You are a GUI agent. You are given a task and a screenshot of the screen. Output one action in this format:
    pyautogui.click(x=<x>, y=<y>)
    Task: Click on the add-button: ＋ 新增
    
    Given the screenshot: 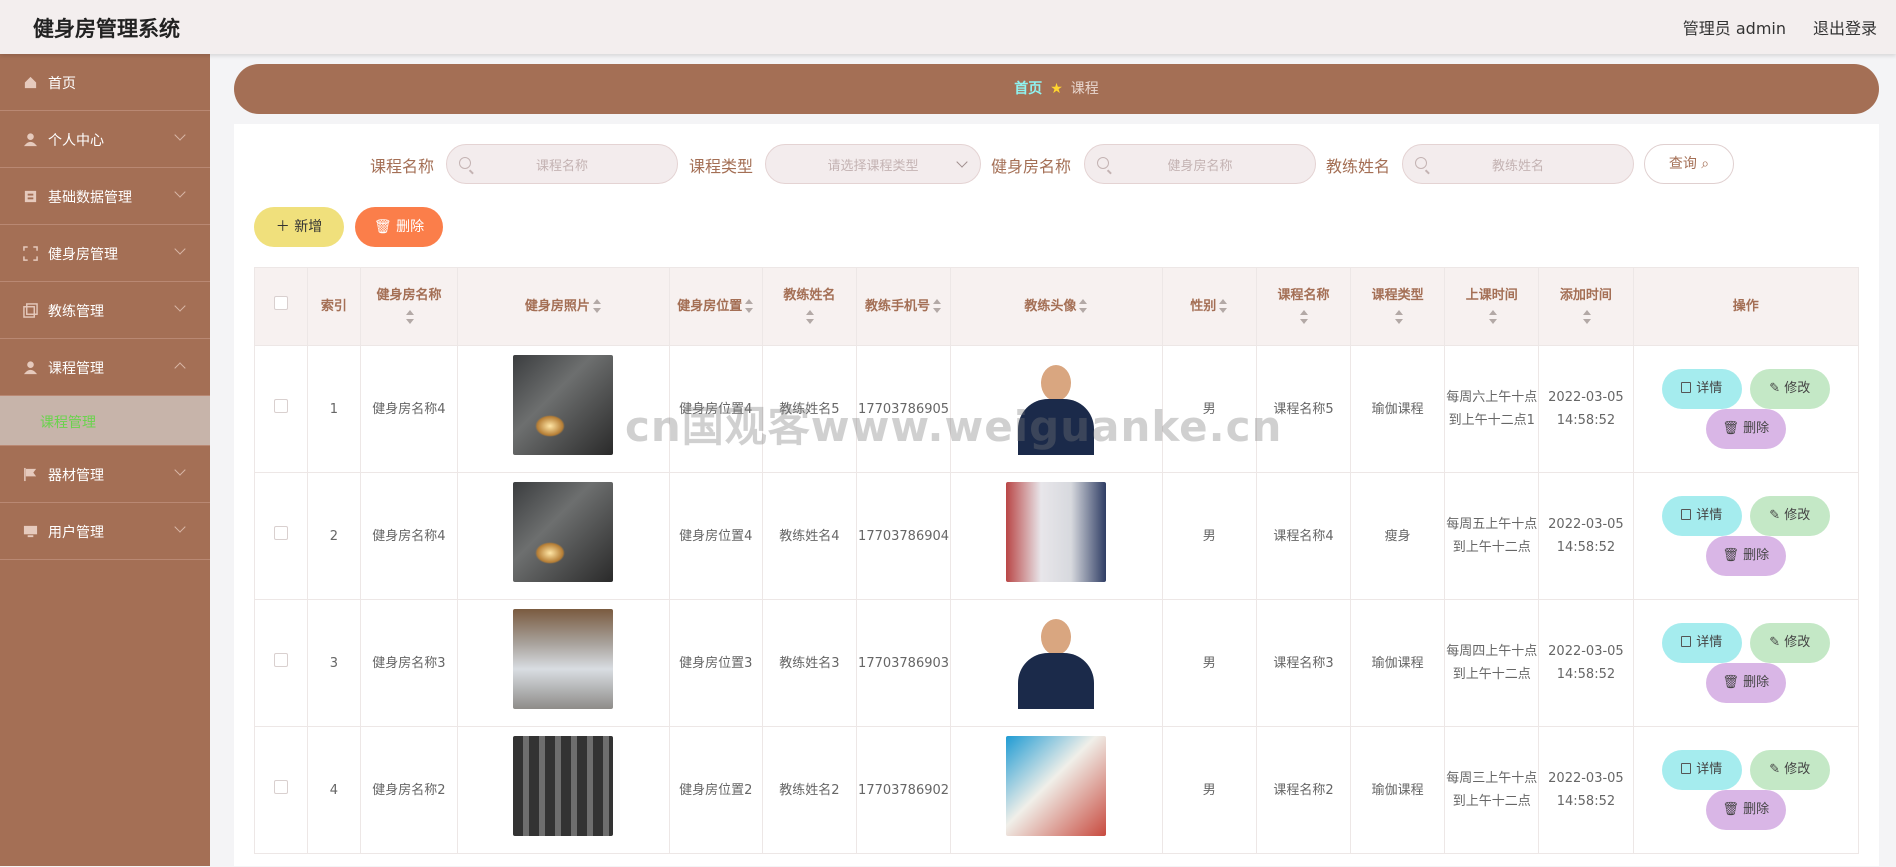 What is the action you would take?
    pyautogui.click(x=299, y=227)
    